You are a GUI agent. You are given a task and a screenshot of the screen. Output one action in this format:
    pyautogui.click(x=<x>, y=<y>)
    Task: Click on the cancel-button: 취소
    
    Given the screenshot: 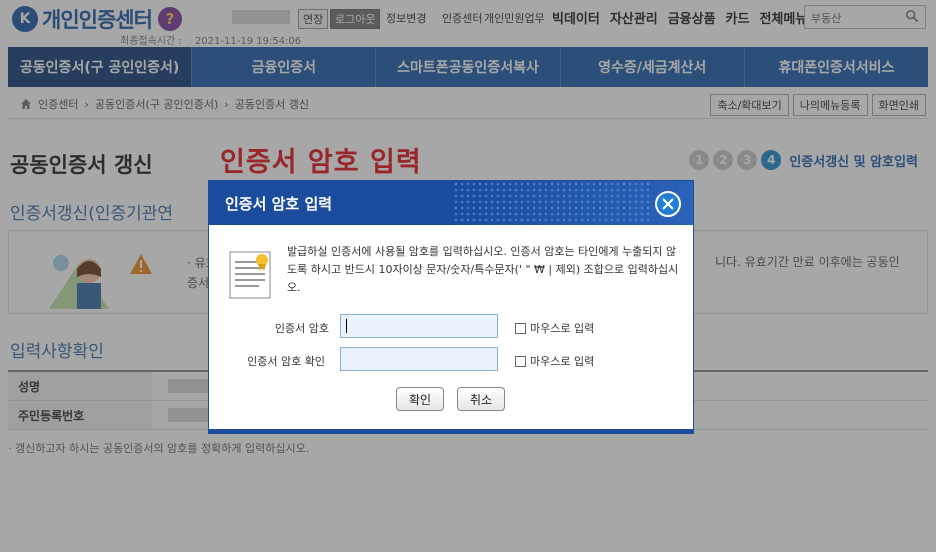 What is the action you would take?
    pyautogui.click(x=481, y=399)
    